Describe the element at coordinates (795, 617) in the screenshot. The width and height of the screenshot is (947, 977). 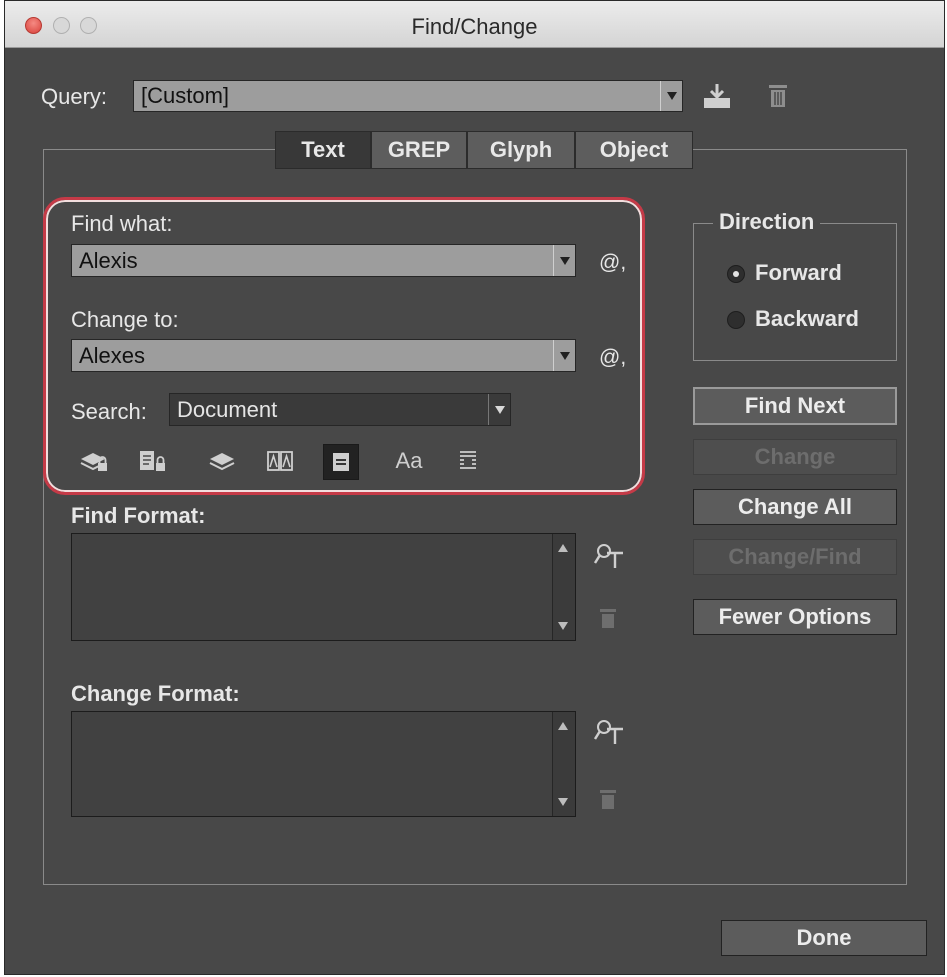
I see `fewer-options-button: Fewer Options` at that location.